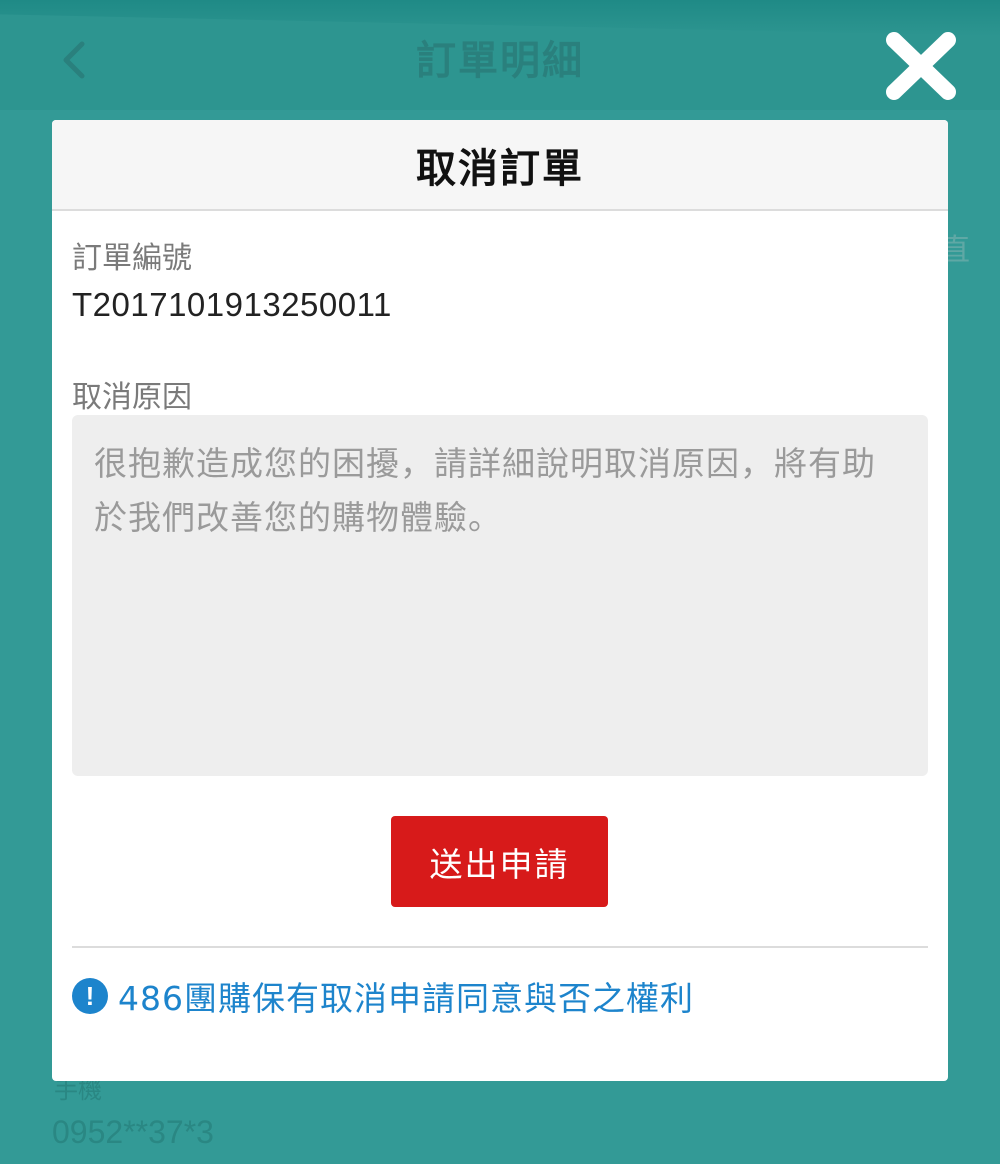 The height and width of the screenshot is (1164, 1000). What do you see at coordinates (921, 66) in the screenshot?
I see `close-icon` at bounding box center [921, 66].